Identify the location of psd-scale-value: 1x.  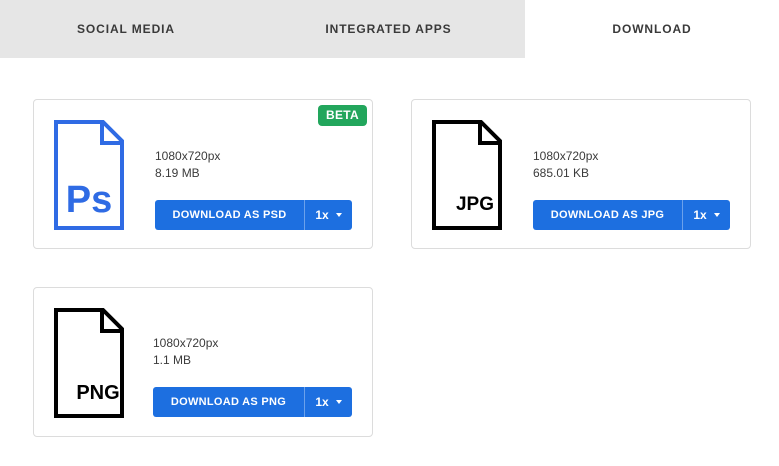
(322, 215).